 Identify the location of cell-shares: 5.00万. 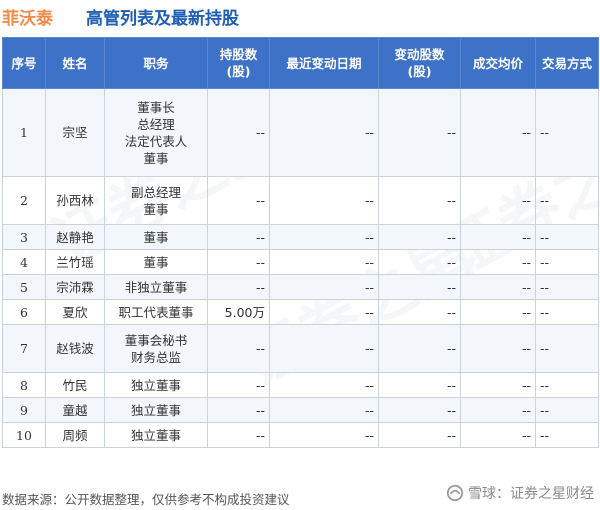
(238, 312).